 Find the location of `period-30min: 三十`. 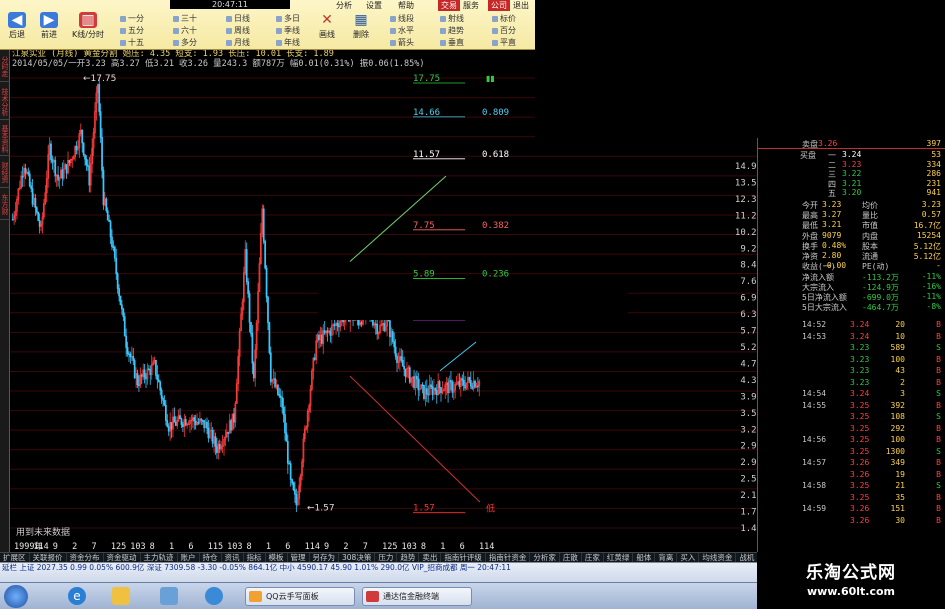

period-30min: 三十 is located at coordinates (185, 18).